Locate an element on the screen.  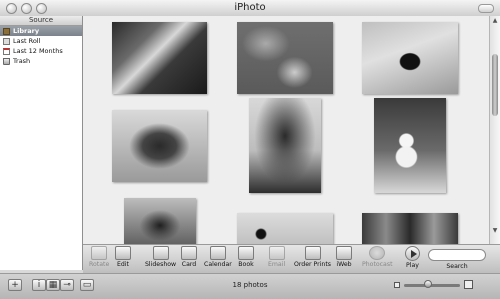
small-photo-icon is located at coordinates (397, 285).